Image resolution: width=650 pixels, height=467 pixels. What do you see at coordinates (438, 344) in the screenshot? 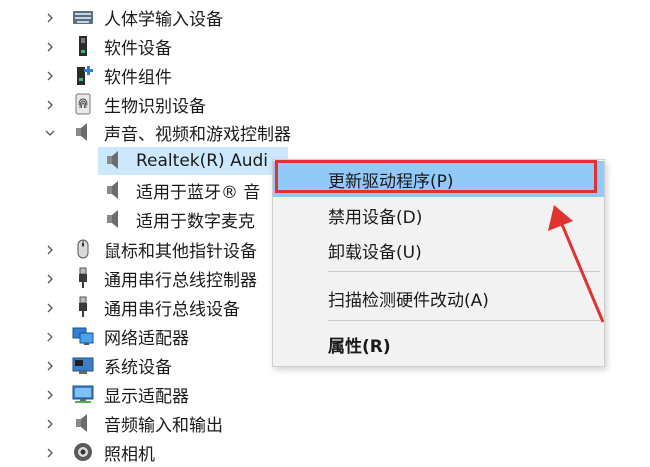
I see `menu-item-properties: 属性(R)` at bounding box center [438, 344].